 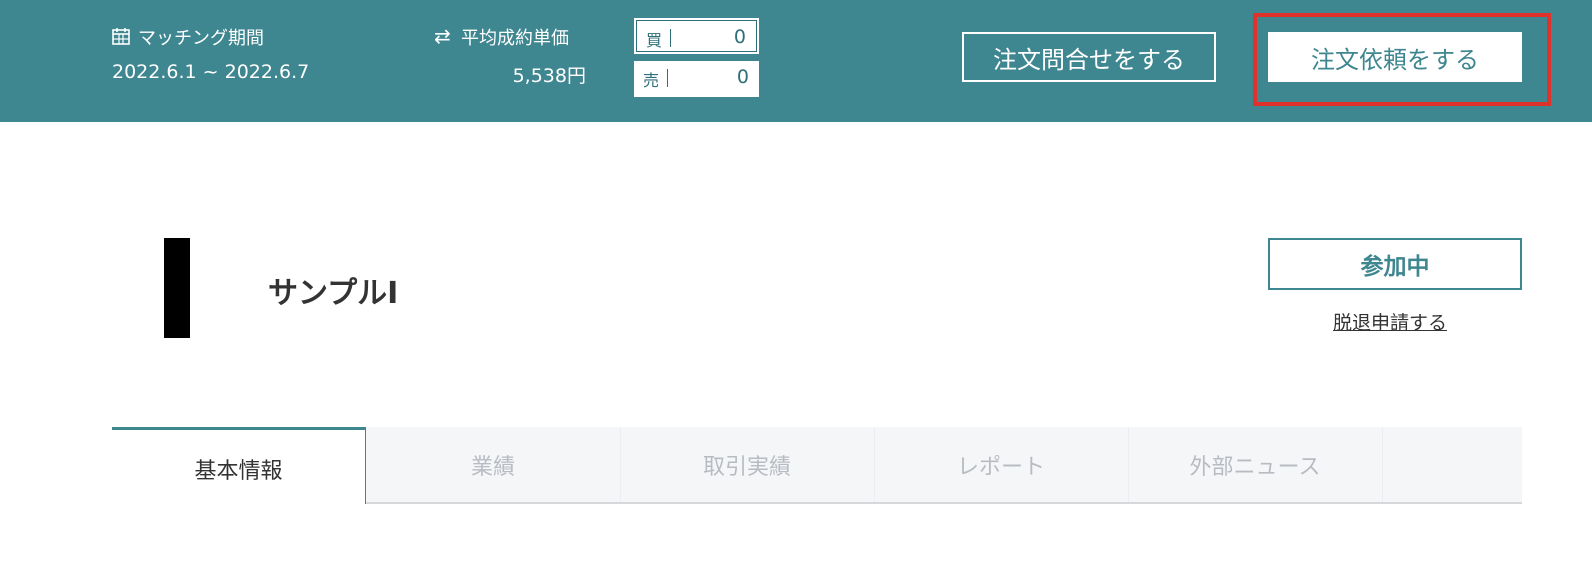 What do you see at coordinates (515, 38) in the screenshot?
I see `avg-price-label: 平均成約単価` at bounding box center [515, 38].